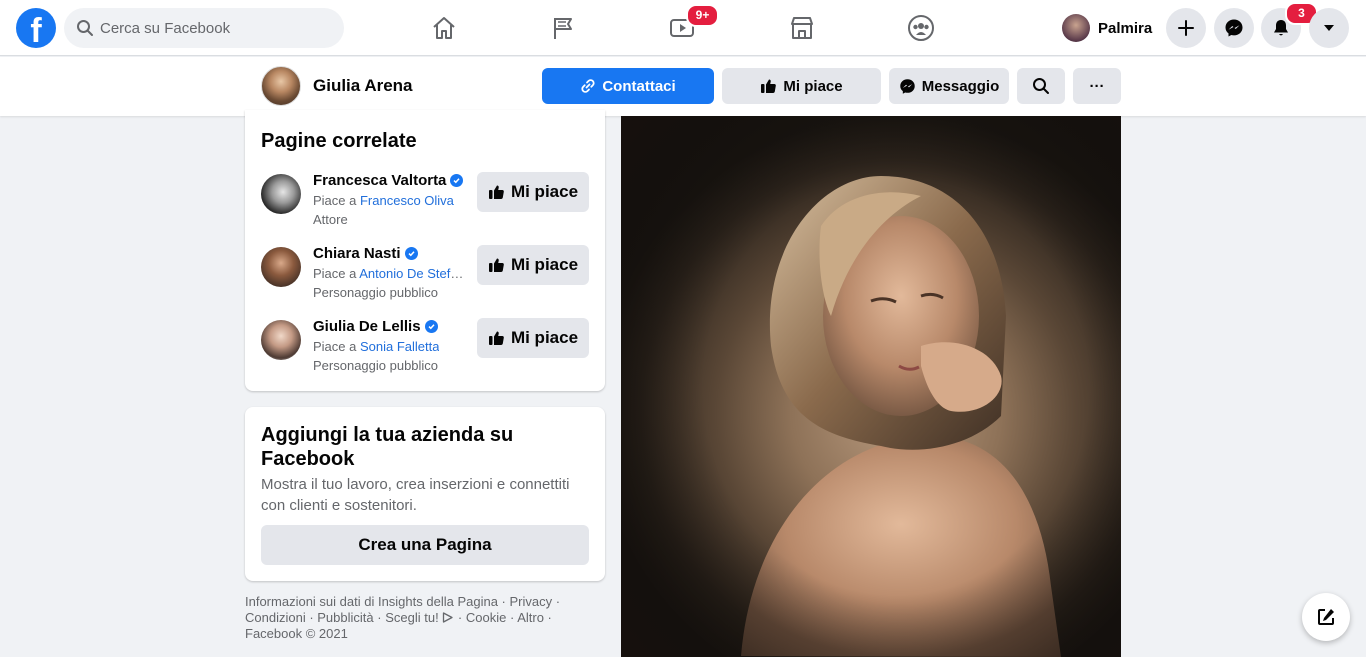 The width and height of the screenshot is (1366, 657). I want to click on marketplace-tab, so click(802, 28).